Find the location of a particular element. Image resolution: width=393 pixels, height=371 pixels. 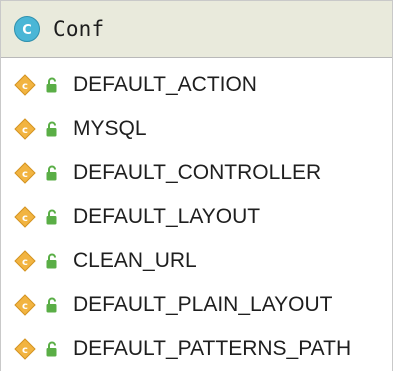

constant-name: DEFAULT_LAYOUT is located at coordinates (167, 216).